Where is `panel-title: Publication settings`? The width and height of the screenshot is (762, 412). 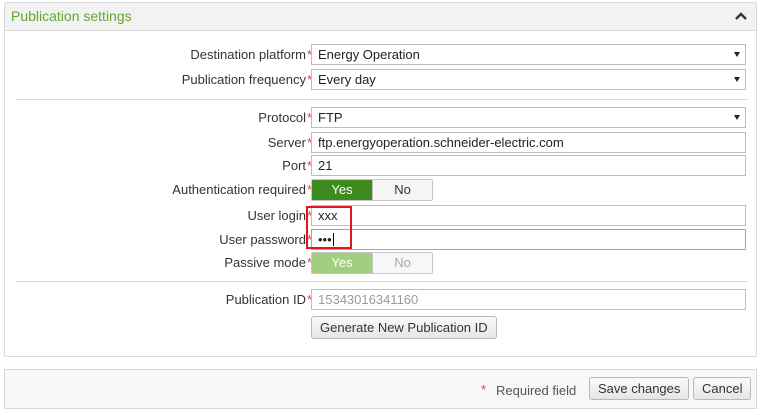
panel-title: Publication settings is located at coordinates (71, 16).